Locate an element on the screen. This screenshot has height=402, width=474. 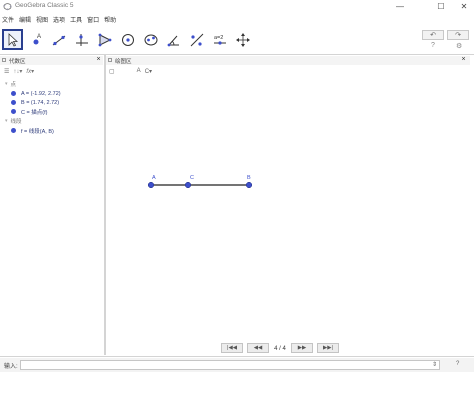
slider-tool: a=2 is located at coordinates (219, 39).